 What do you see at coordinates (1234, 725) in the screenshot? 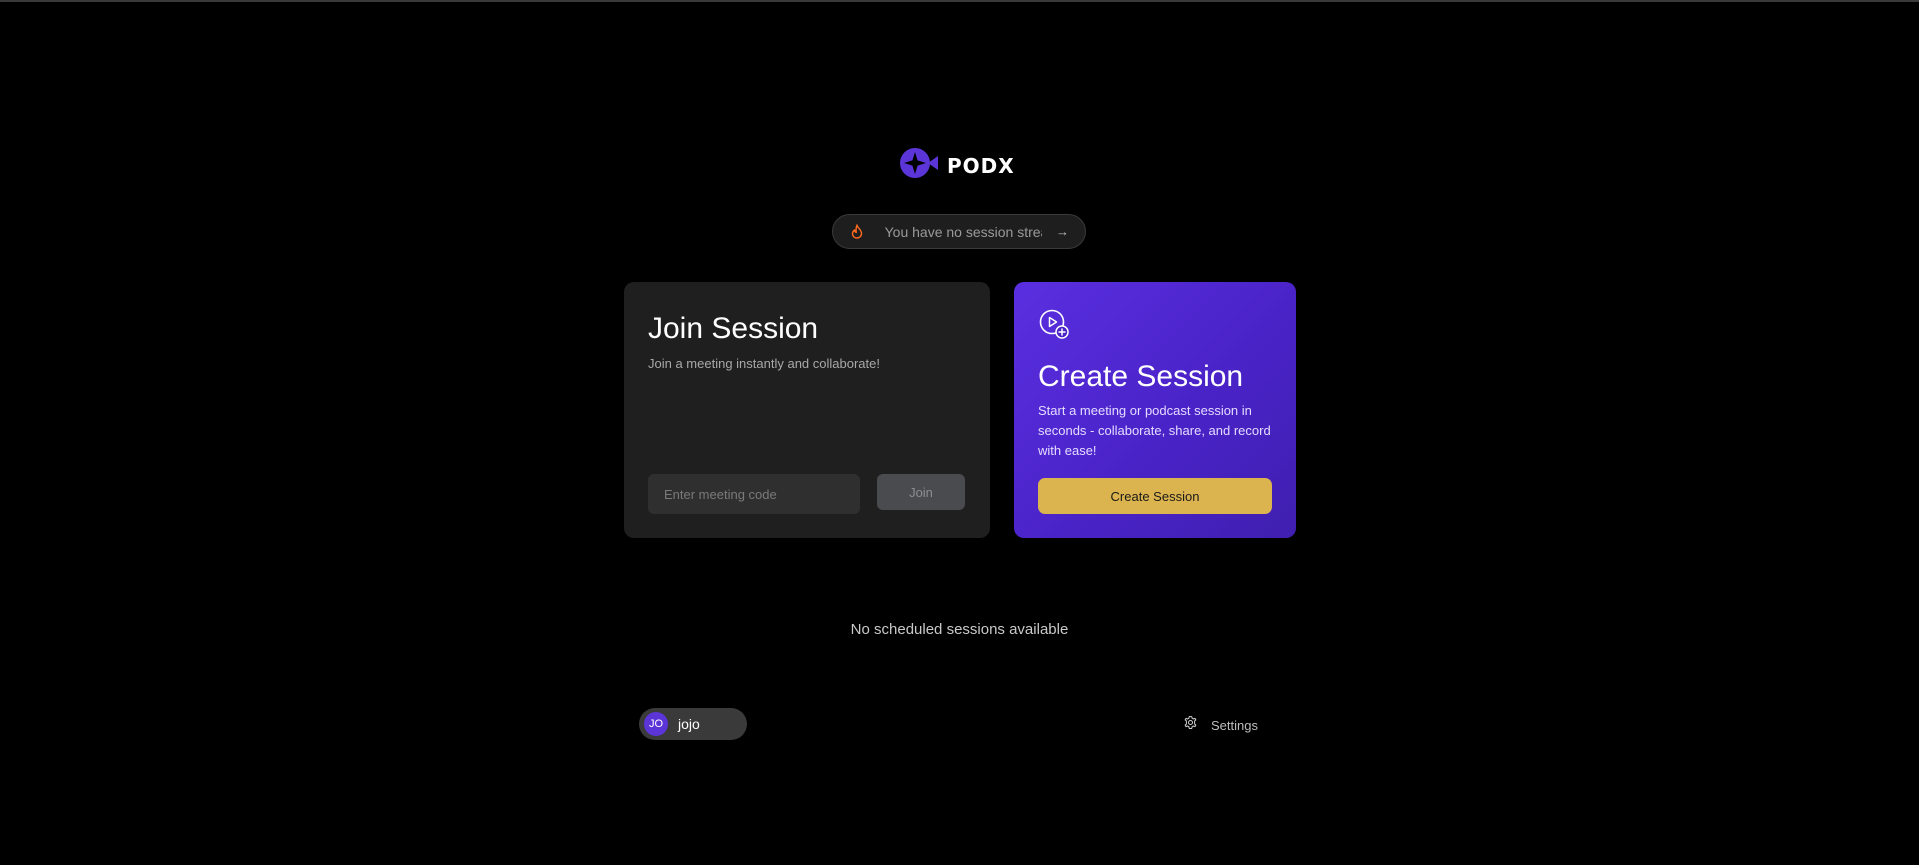
I see `settings-label: Settings` at bounding box center [1234, 725].